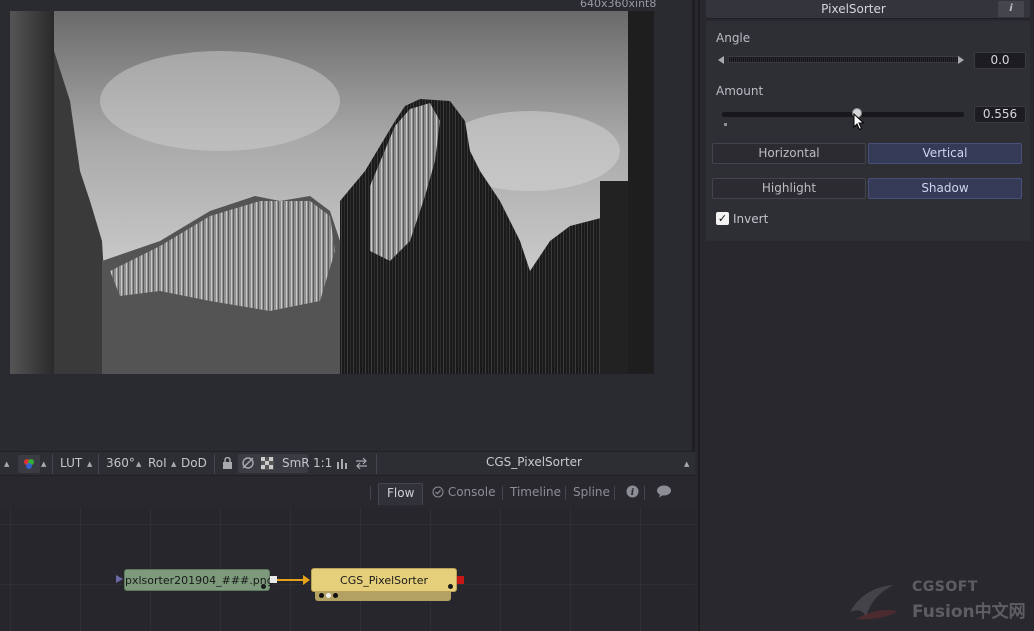 This screenshot has width=1034, height=631. I want to click on lut-button: LUT, so click(71, 463).